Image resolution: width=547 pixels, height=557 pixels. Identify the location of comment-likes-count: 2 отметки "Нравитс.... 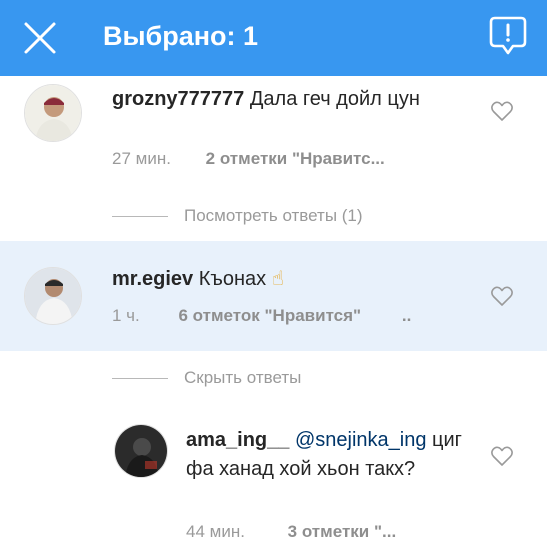
(295, 158).